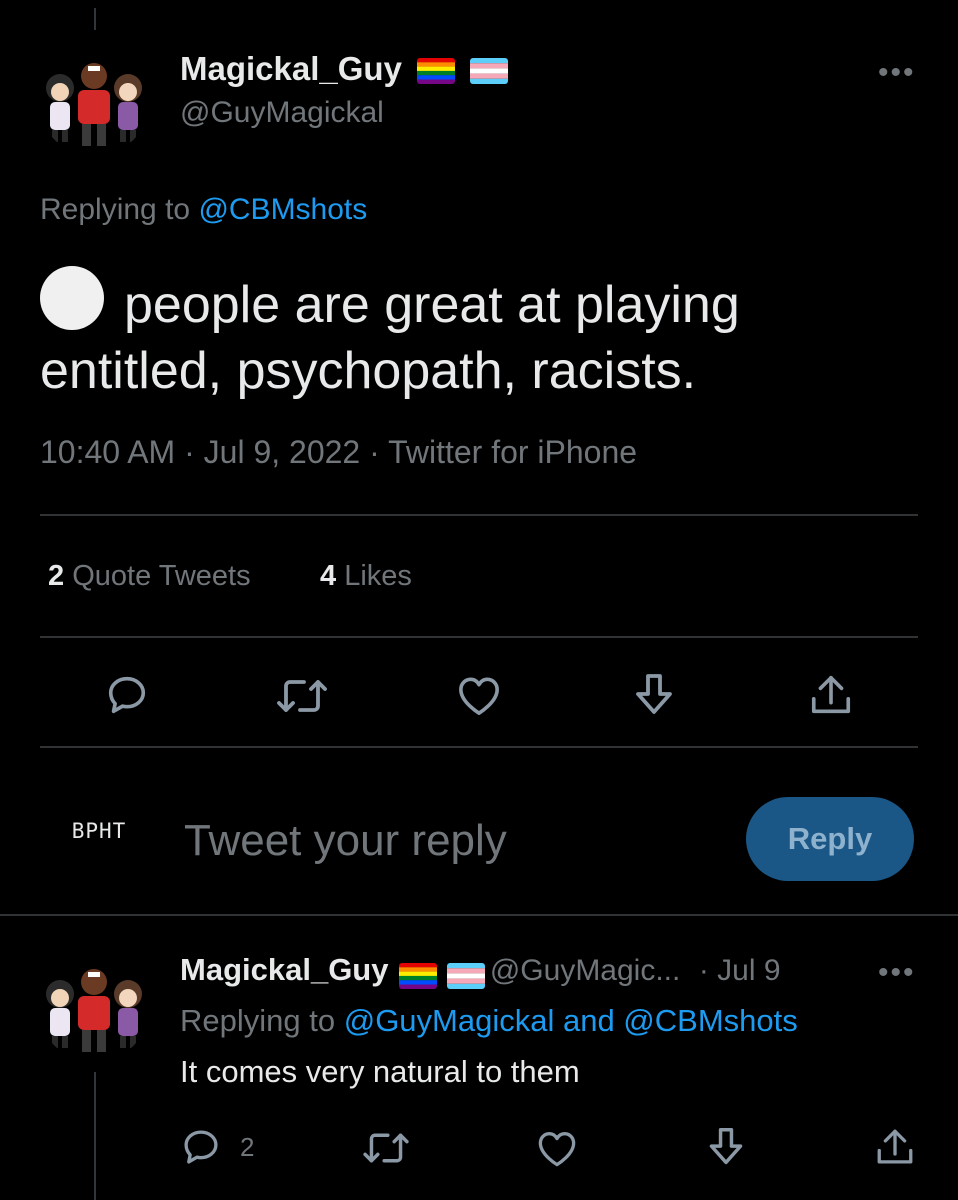 This screenshot has height=1200, width=958. I want to click on quote-tweets-stat: 2 Quote Tweets, so click(149, 576).